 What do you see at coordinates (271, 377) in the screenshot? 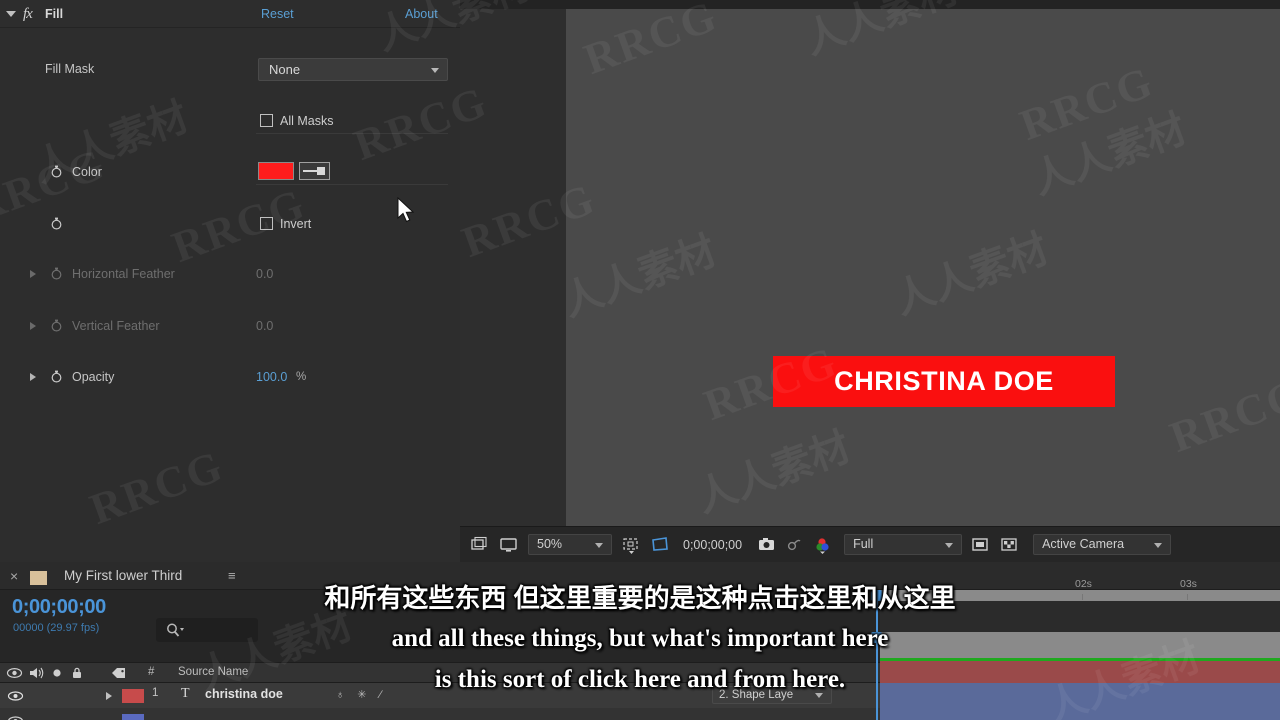
I see `opacity-value: 100.0` at bounding box center [271, 377].